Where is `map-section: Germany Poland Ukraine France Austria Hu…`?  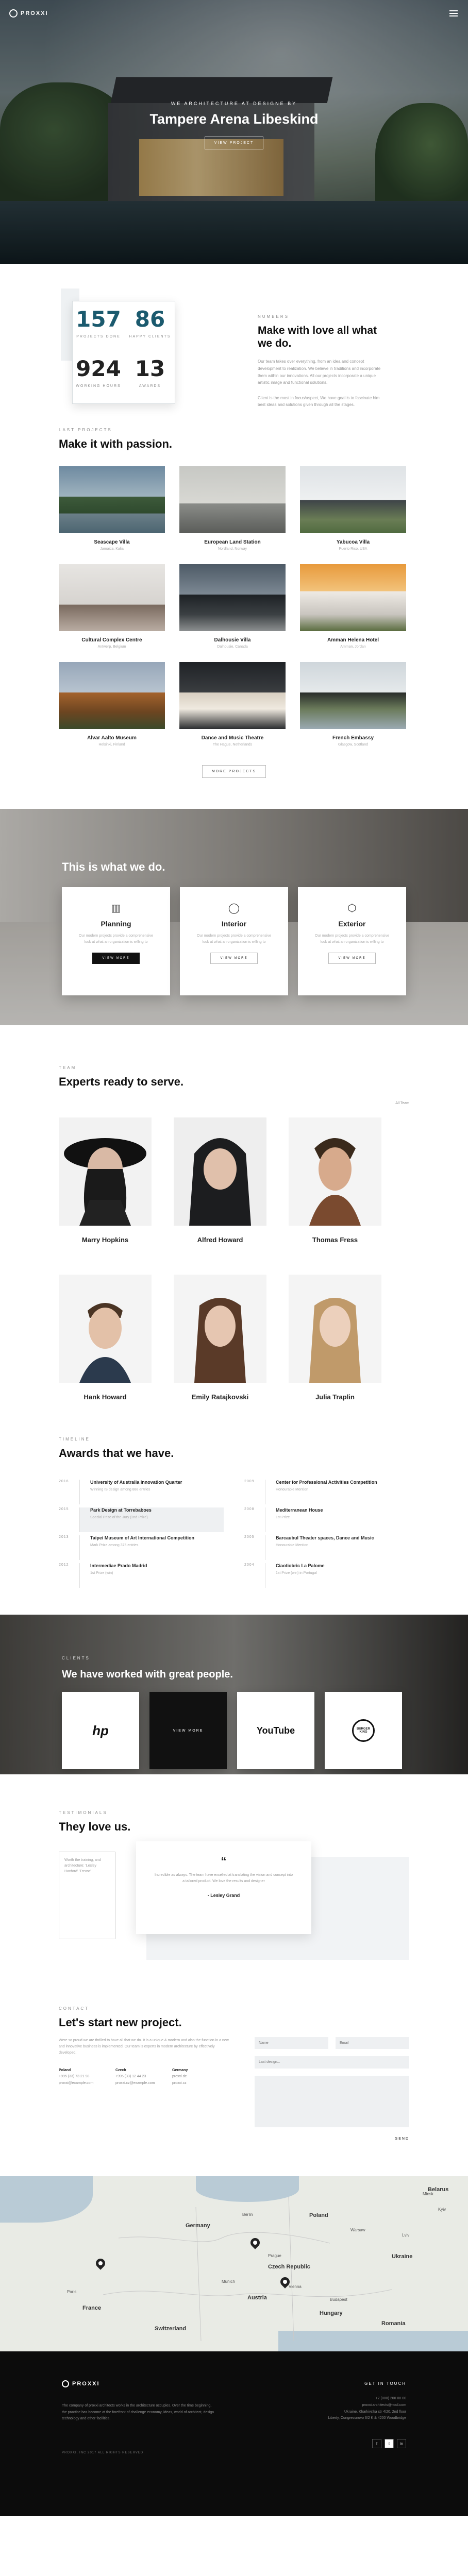 map-section: Germany Poland Ukraine France Austria Hu… is located at coordinates (234, 2263).